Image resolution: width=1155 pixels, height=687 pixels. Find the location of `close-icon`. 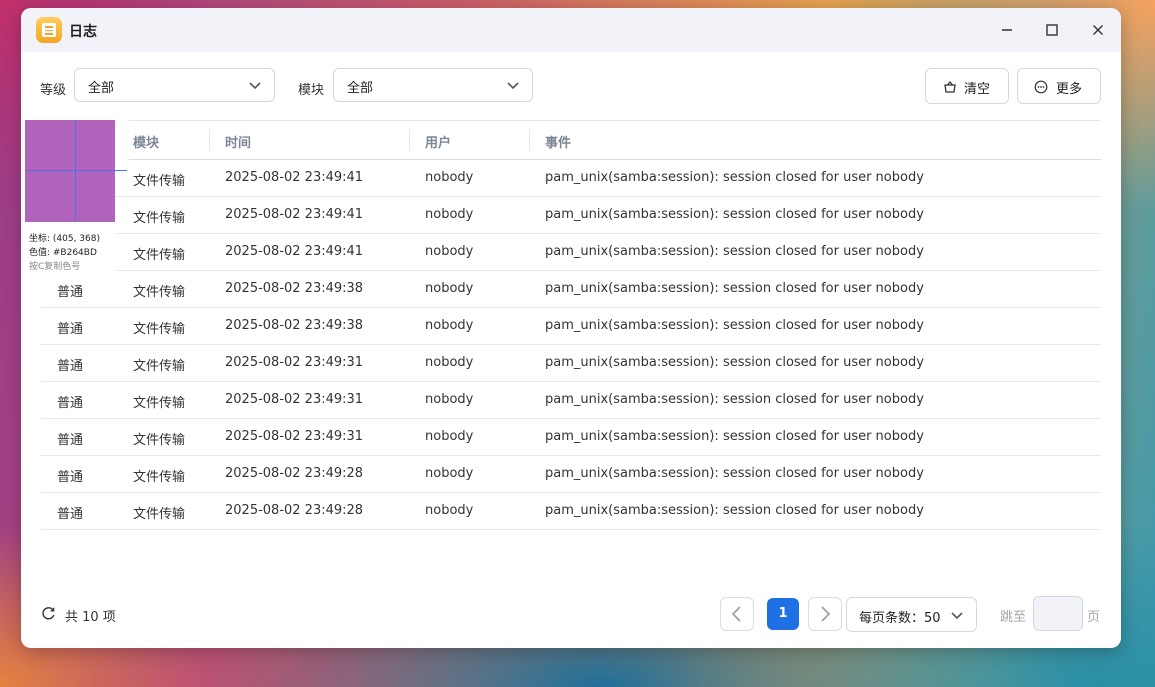

close-icon is located at coordinates (1098, 30).